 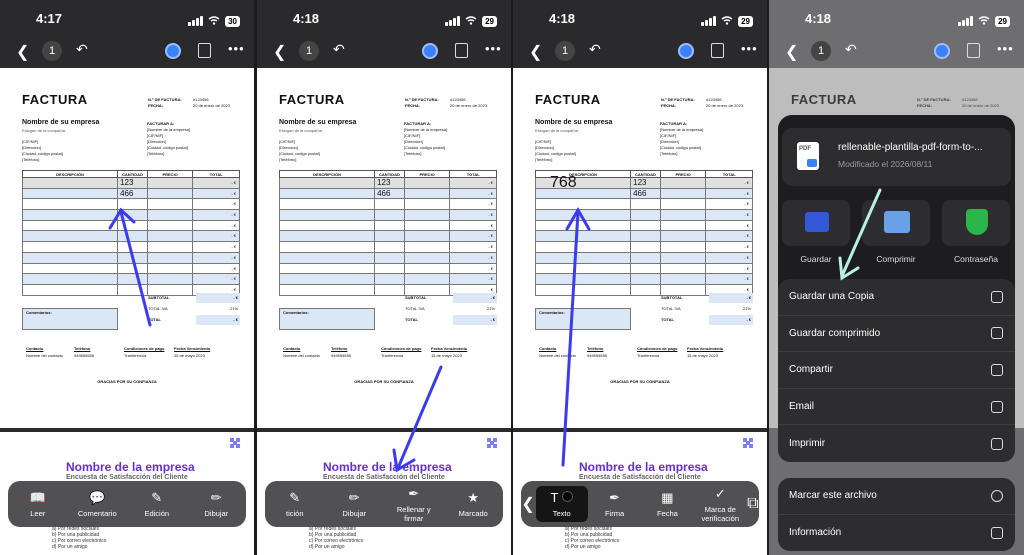 I want to click on menu-item-save-compressed: Guardar comprimido, so click(x=896, y=334).